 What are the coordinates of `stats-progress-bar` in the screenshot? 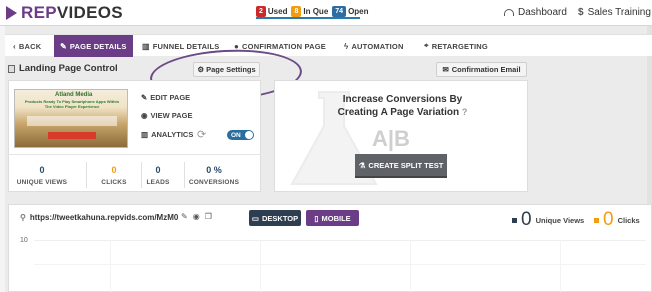 It's located at (308, 18).